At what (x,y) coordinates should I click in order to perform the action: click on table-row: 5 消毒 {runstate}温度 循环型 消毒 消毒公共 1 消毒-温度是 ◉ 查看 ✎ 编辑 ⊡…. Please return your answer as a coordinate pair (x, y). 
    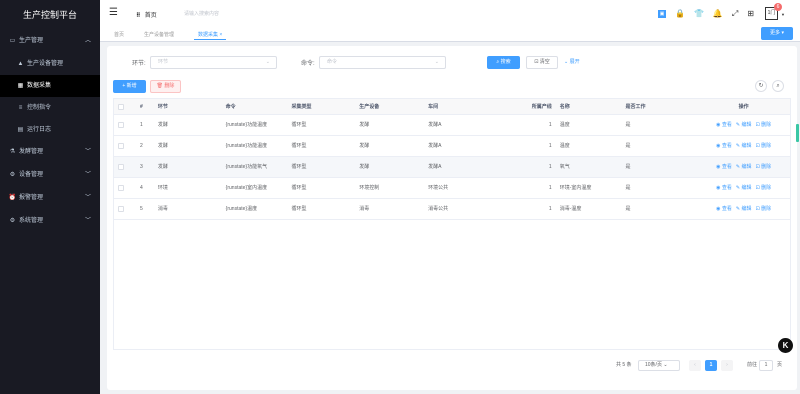
    Looking at the image, I should click on (452, 209).